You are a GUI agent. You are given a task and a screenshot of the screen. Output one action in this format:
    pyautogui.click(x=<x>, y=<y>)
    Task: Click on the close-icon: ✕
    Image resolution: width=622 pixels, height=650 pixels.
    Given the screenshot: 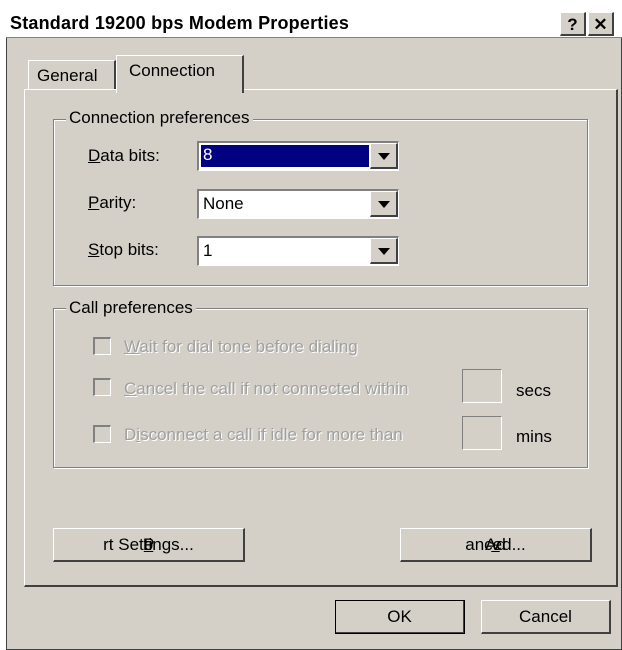 What is the action you would take?
    pyautogui.click(x=600, y=24)
    